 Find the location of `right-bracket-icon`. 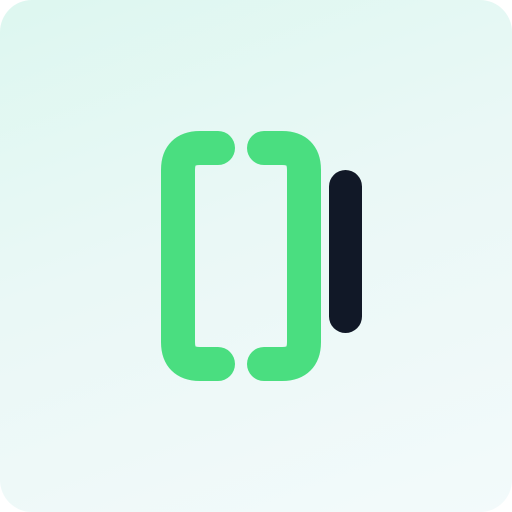

right-bracket-icon is located at coordinates (284, 256).